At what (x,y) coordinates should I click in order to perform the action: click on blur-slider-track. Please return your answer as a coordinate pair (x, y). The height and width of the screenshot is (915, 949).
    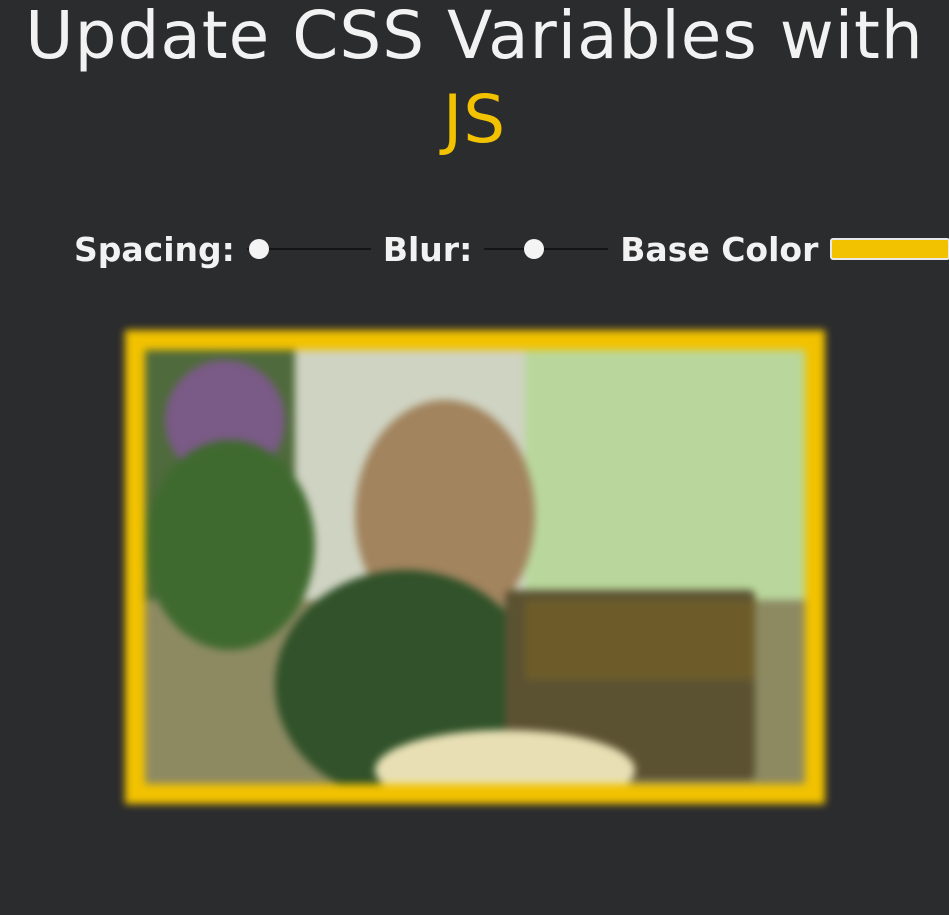
    Looking at the image, I should click on (546, 249).